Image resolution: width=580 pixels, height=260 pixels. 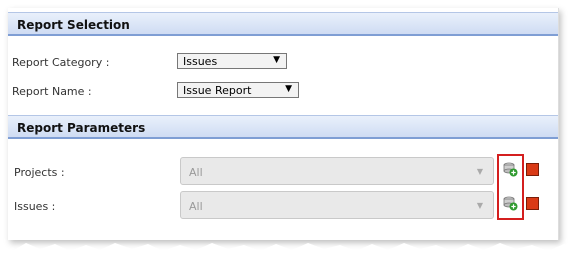 I want to click on projects-label: Projects :, so click(x=39, y=172).